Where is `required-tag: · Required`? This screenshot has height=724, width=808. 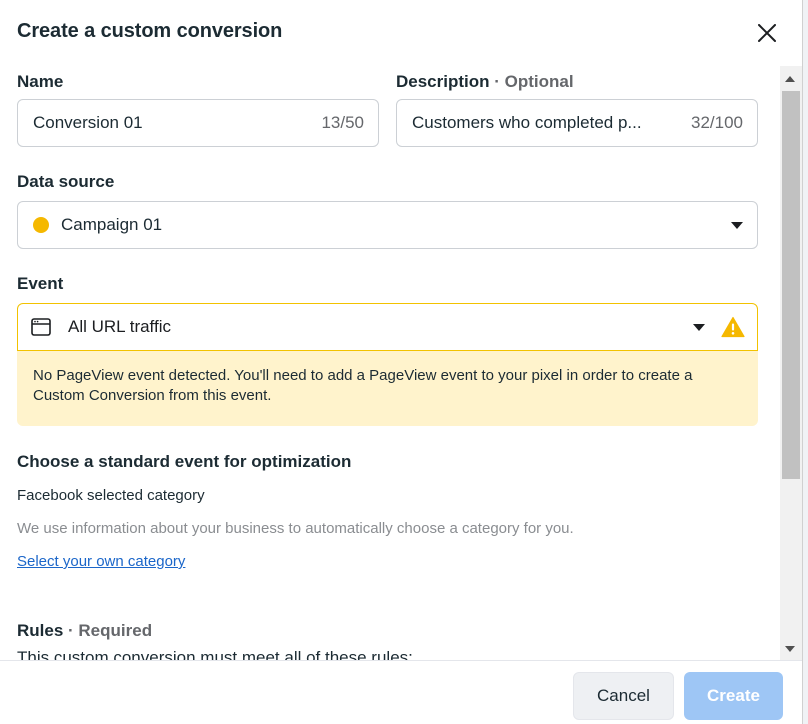 required-tag: · Required is located at coordinates (108, 630).